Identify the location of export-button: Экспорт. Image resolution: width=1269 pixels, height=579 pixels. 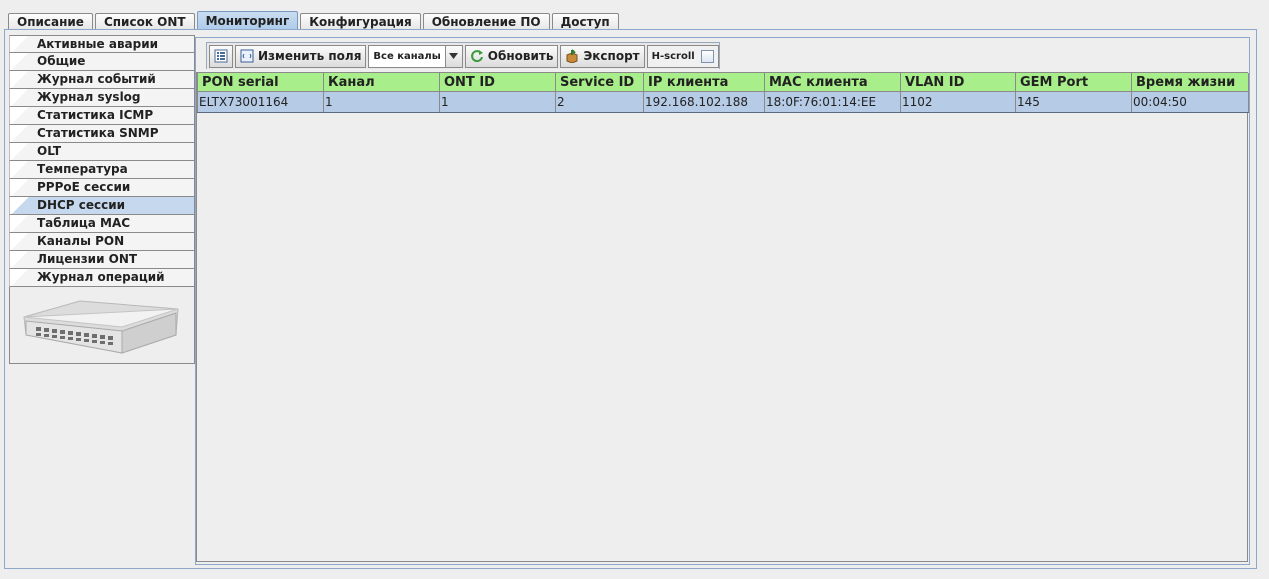
(602, 56).